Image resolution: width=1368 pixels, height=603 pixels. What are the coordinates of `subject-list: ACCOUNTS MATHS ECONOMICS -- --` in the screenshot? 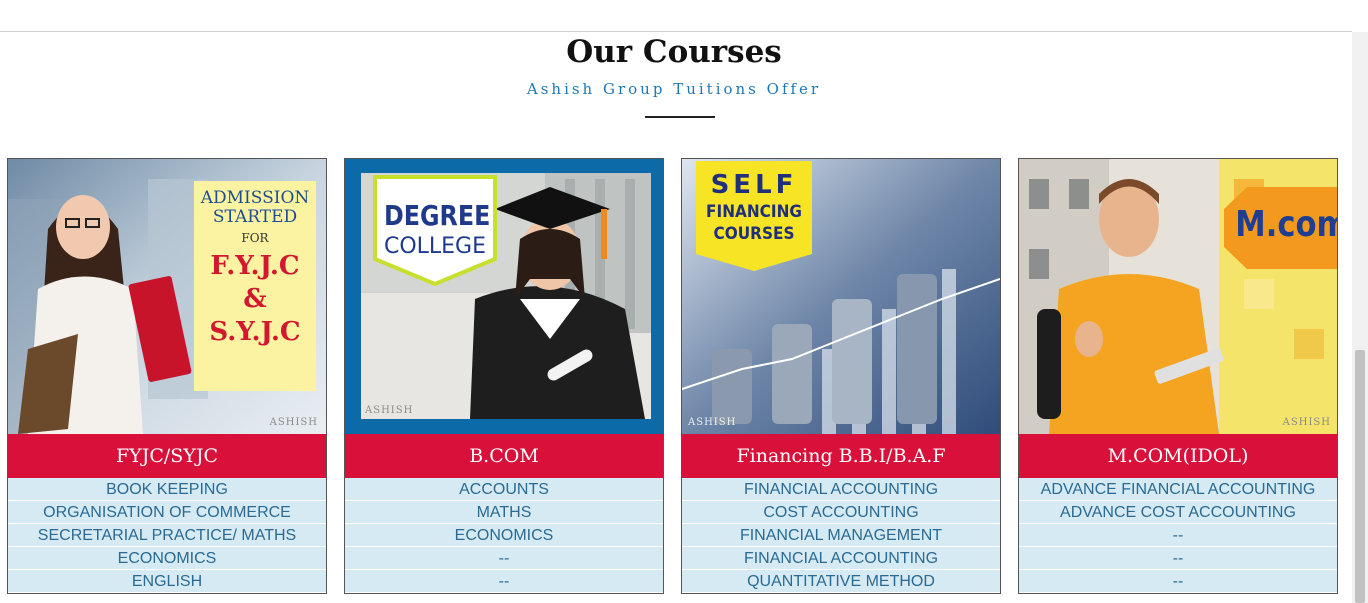 It's located at (504, 535).